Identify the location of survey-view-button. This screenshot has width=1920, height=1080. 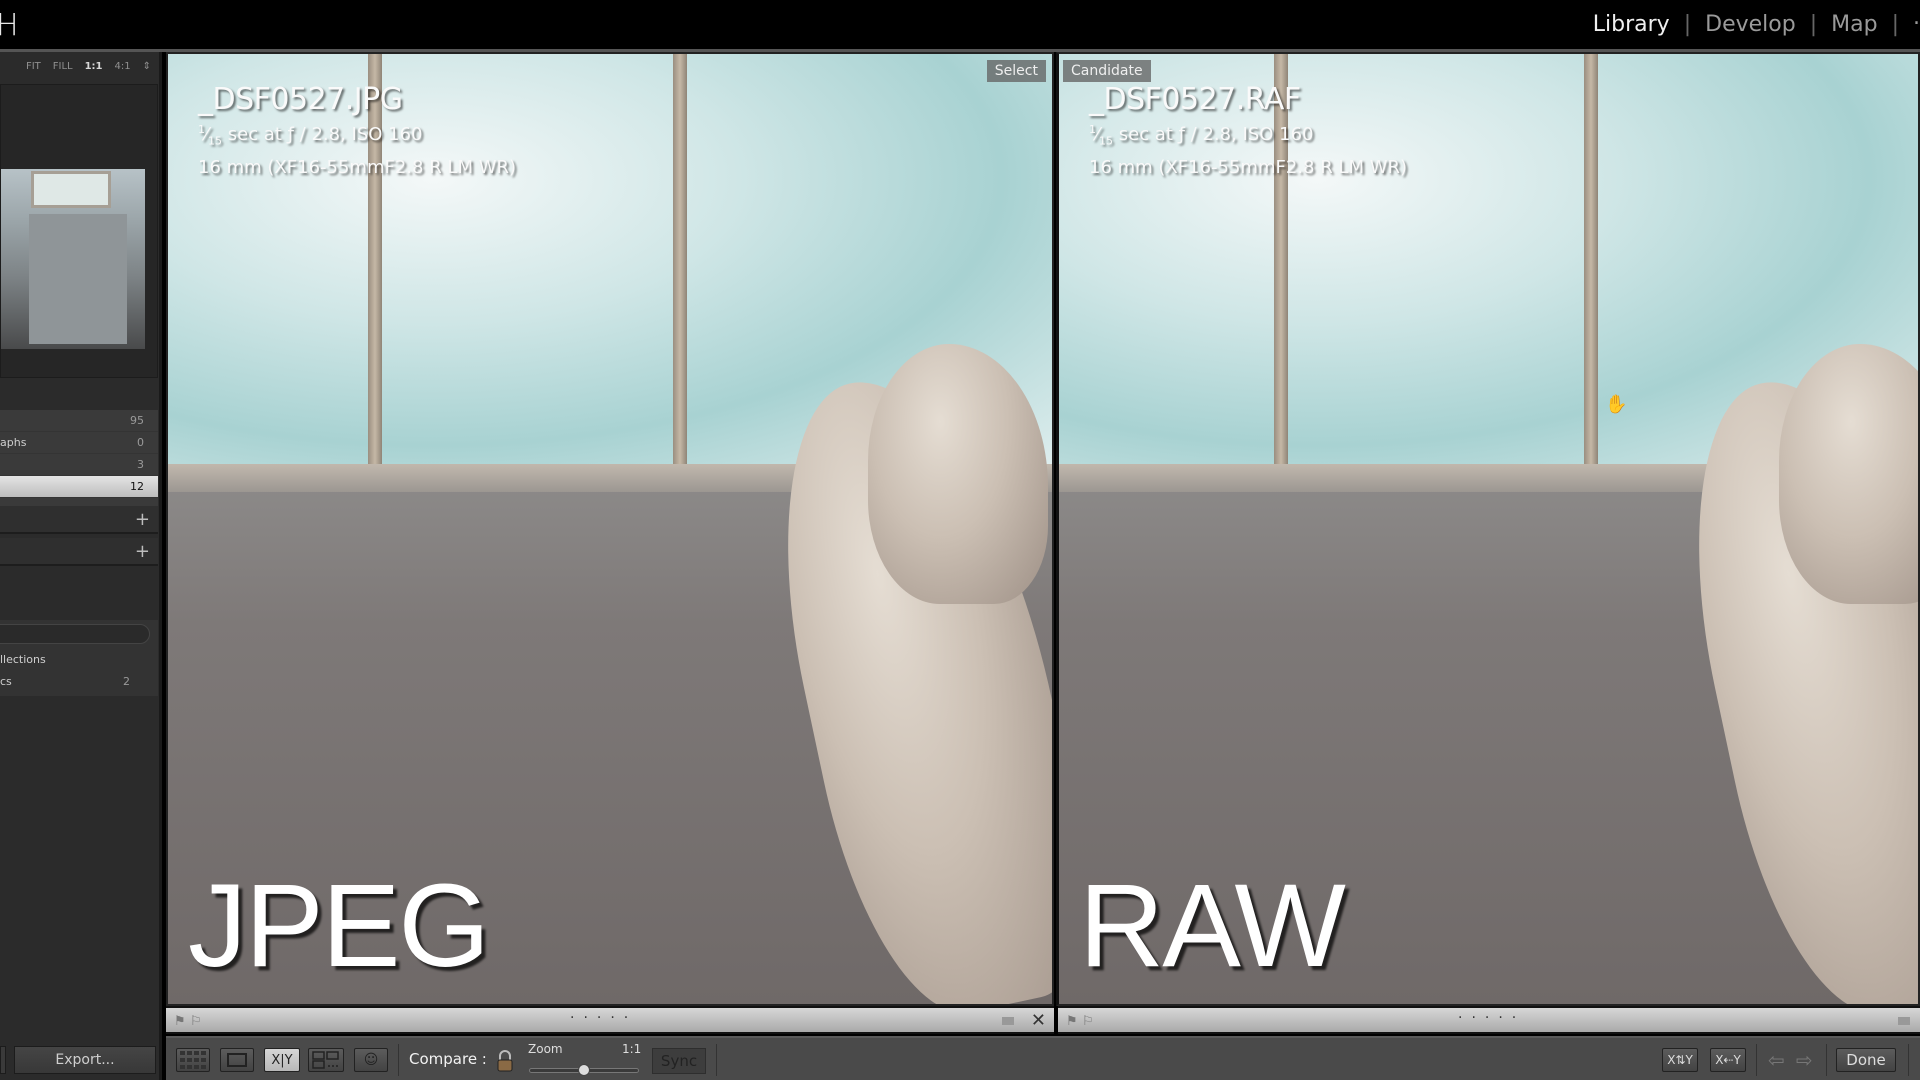
(326, 1060).